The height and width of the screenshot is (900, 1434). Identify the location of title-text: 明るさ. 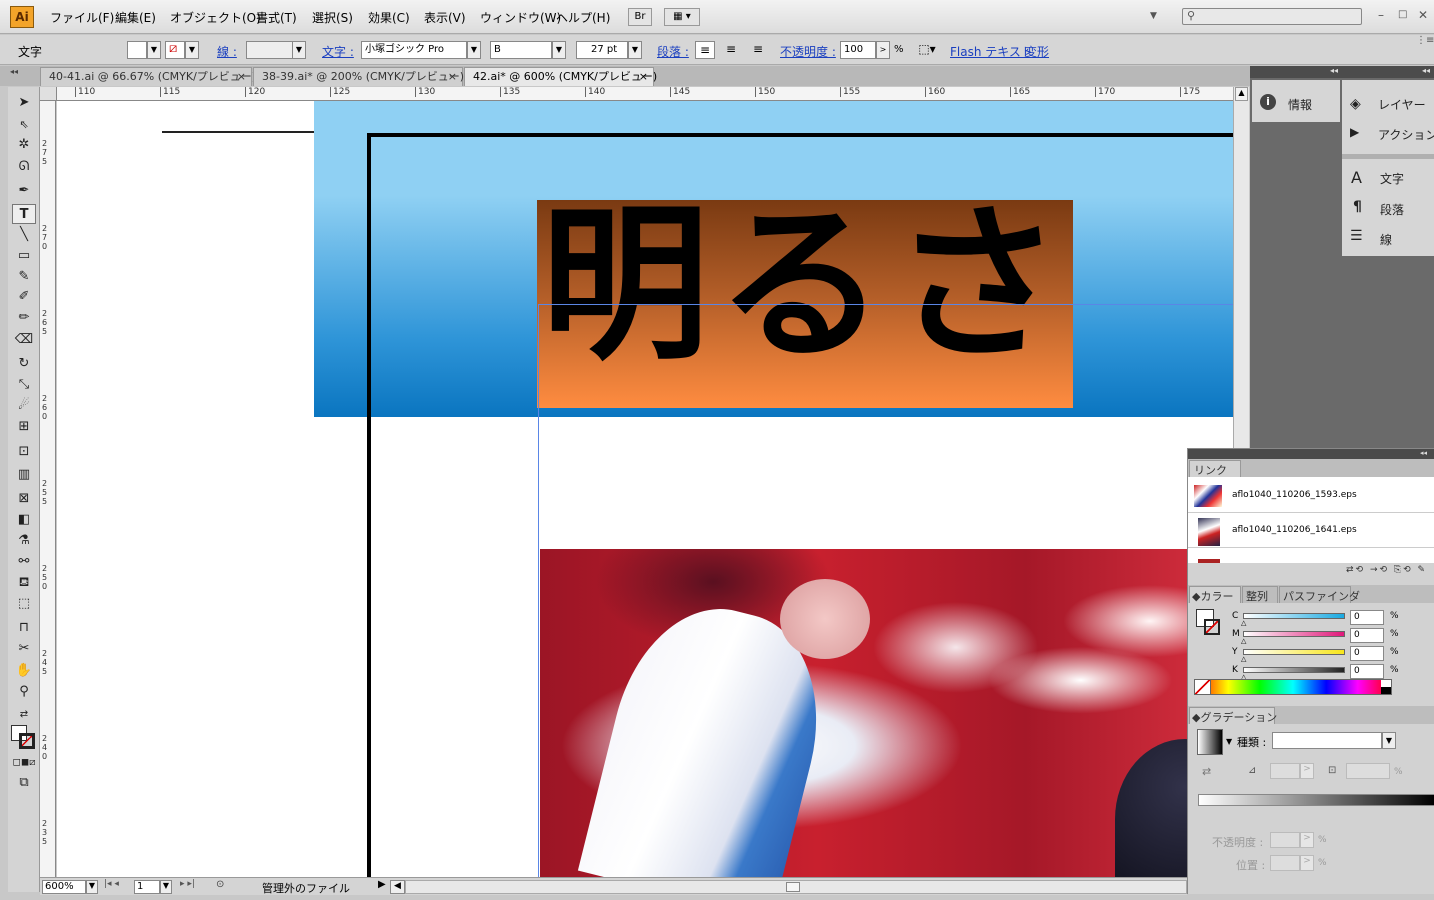
(805, 285).